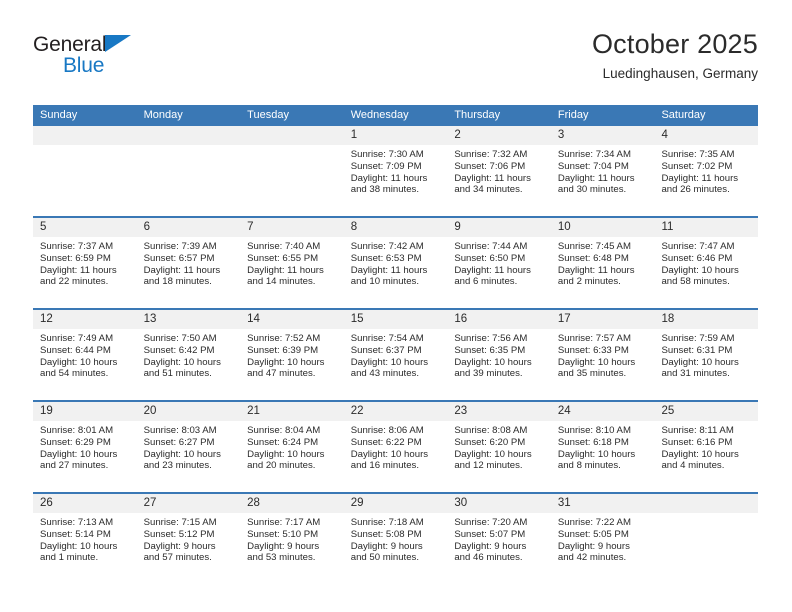 The image size is (792, 612). What do you see at coordinates (283, 552) in the screenshot?
I see `daylight-text: Daylight: 9 hours and 53 minutes.` at bounding box center [283, 552].